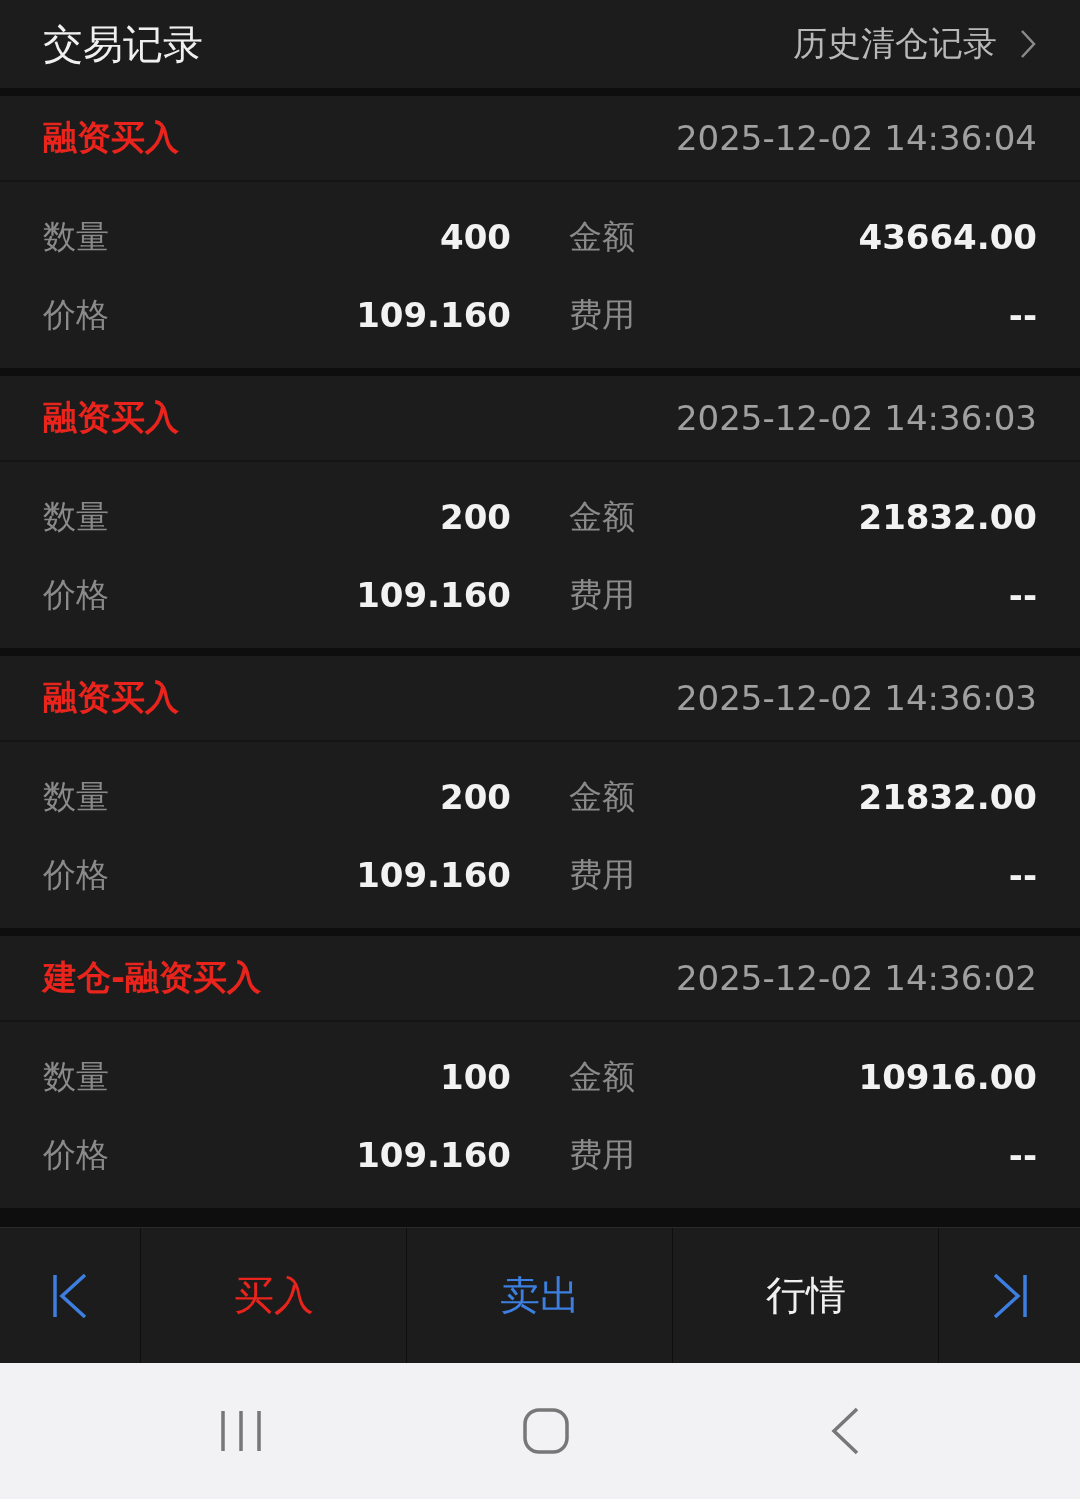  What do you see at coordinates (856, 138) in the screenshot?
I see `trade-time: 2025-12-02 14:36:04` at bounding box center [856, 138].